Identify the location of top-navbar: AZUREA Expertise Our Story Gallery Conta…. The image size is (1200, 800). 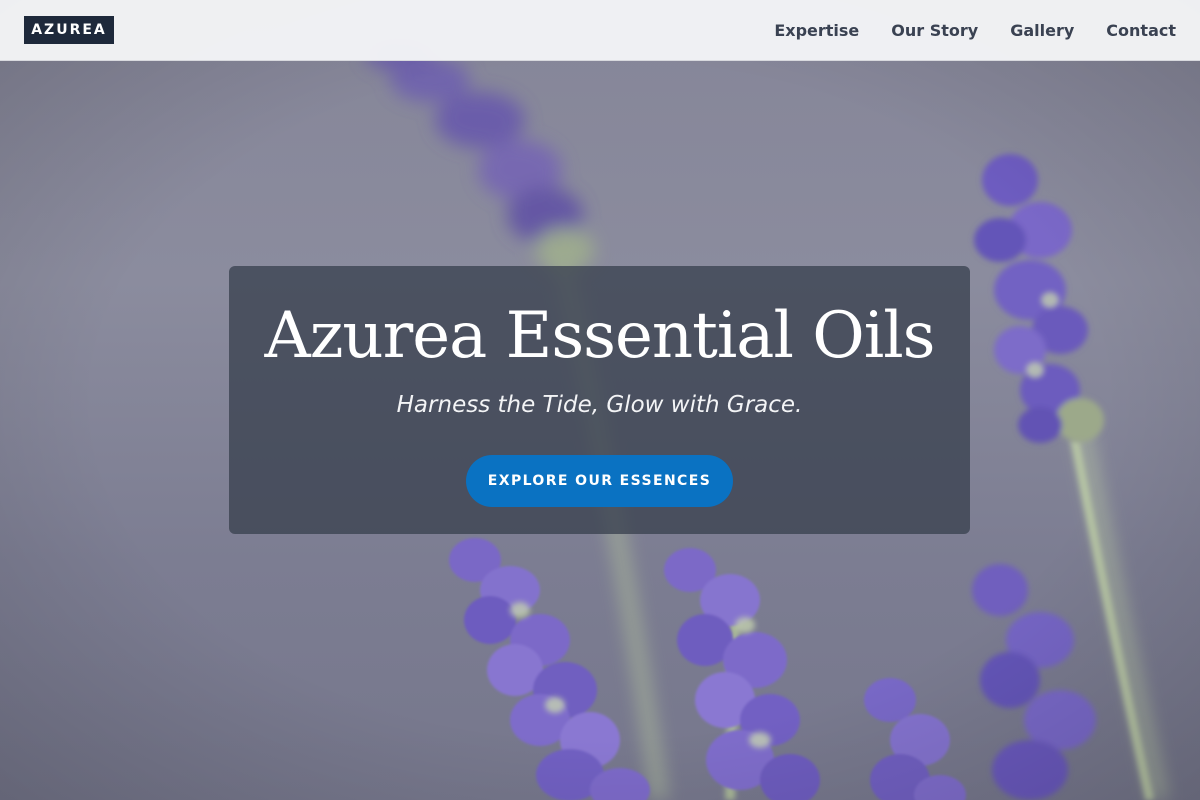
(600, 30).